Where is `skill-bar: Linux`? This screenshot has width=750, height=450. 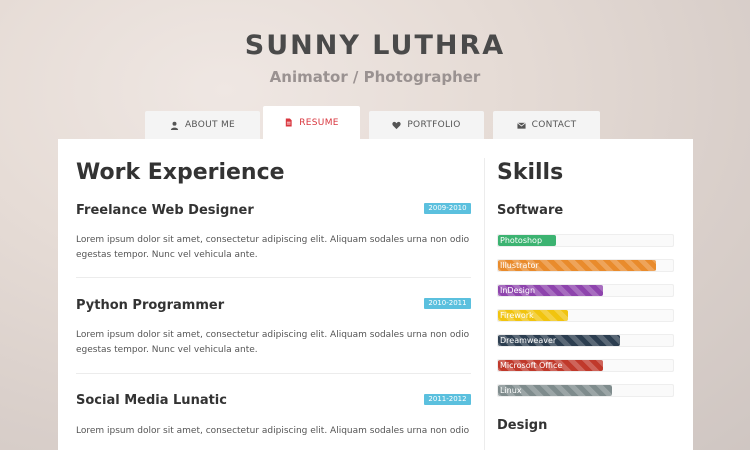 skill-bar: Linux is located at coordinates (555, 390).